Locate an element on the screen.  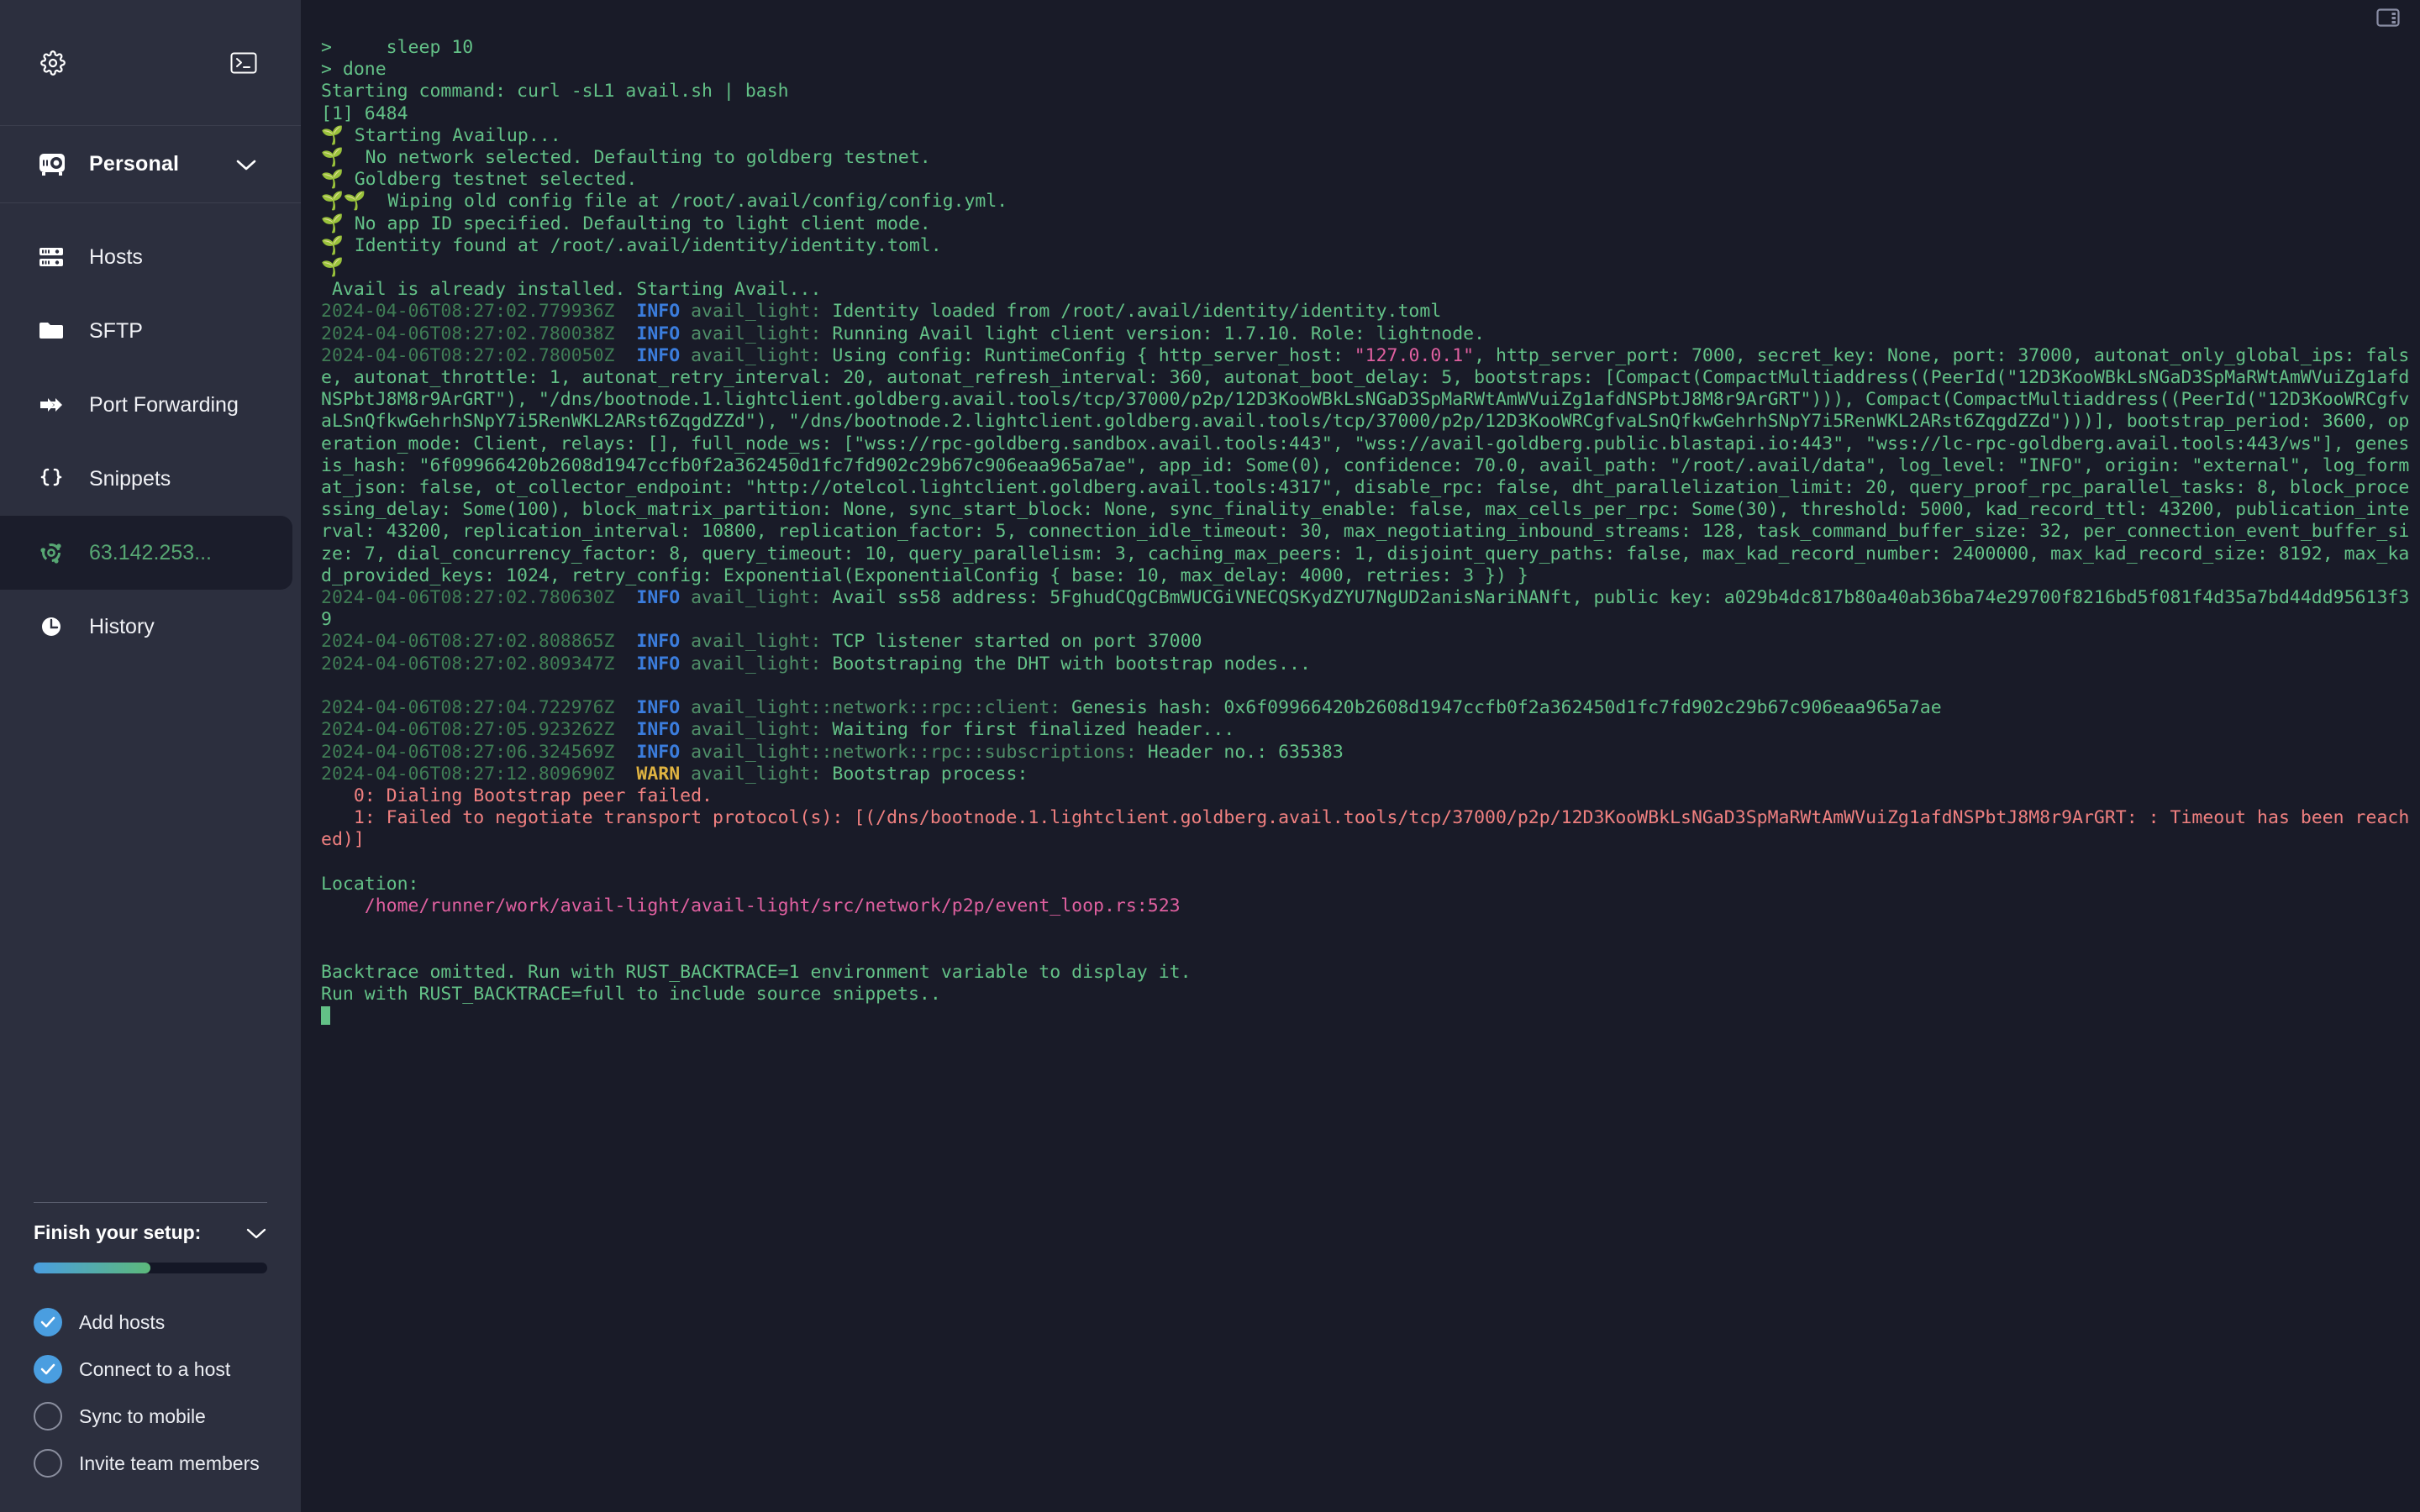
terminal-text: 2024-04-06T08:27:02.780050Z is located at coordinates (468, 355).